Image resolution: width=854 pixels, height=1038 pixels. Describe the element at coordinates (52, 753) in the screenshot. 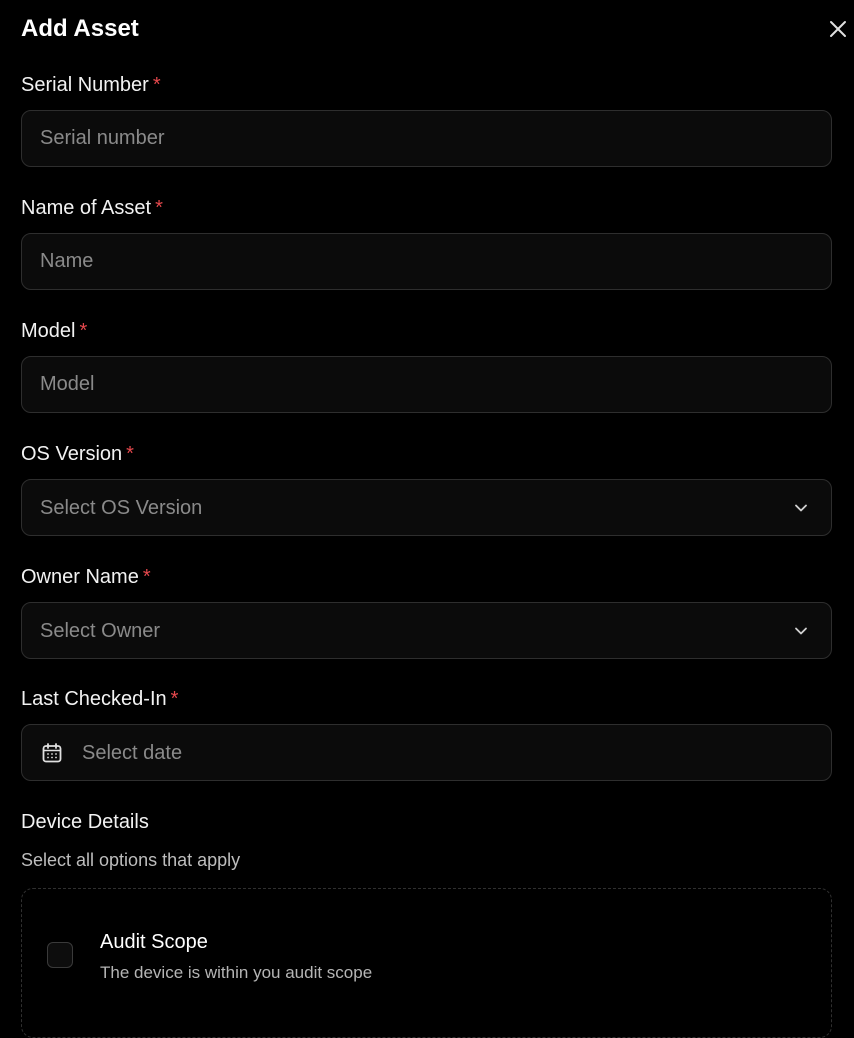

I see `calendar-icon` at that location.